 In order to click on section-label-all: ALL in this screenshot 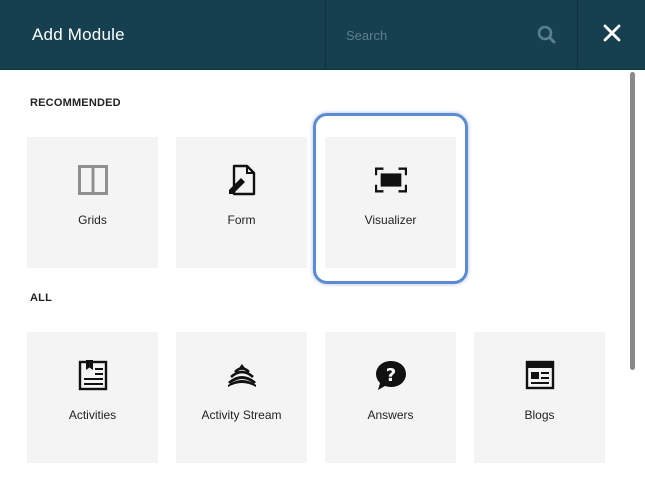, I will do `click(41, 298)`.